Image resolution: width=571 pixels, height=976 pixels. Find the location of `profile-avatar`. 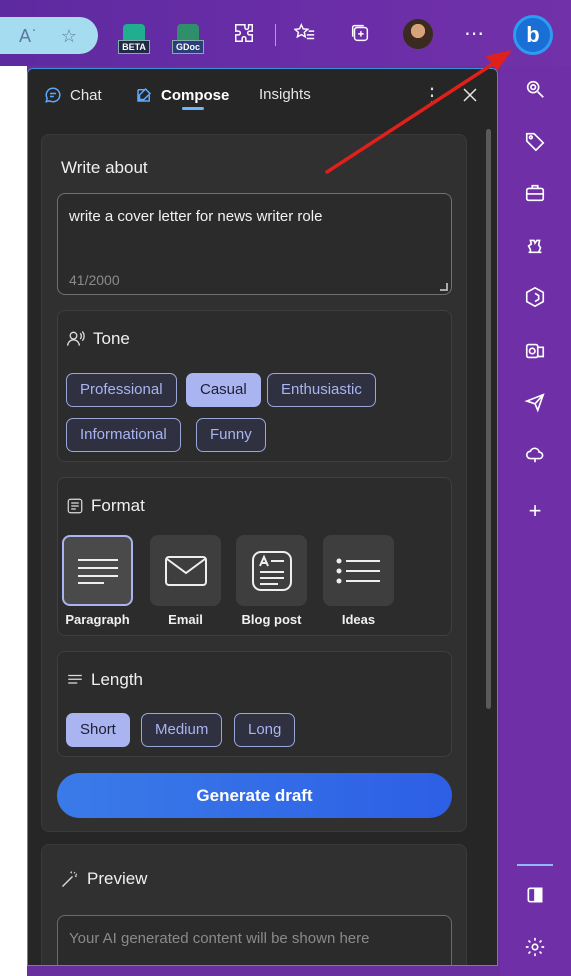

profile-avatar is located at coordinates (418, 34).